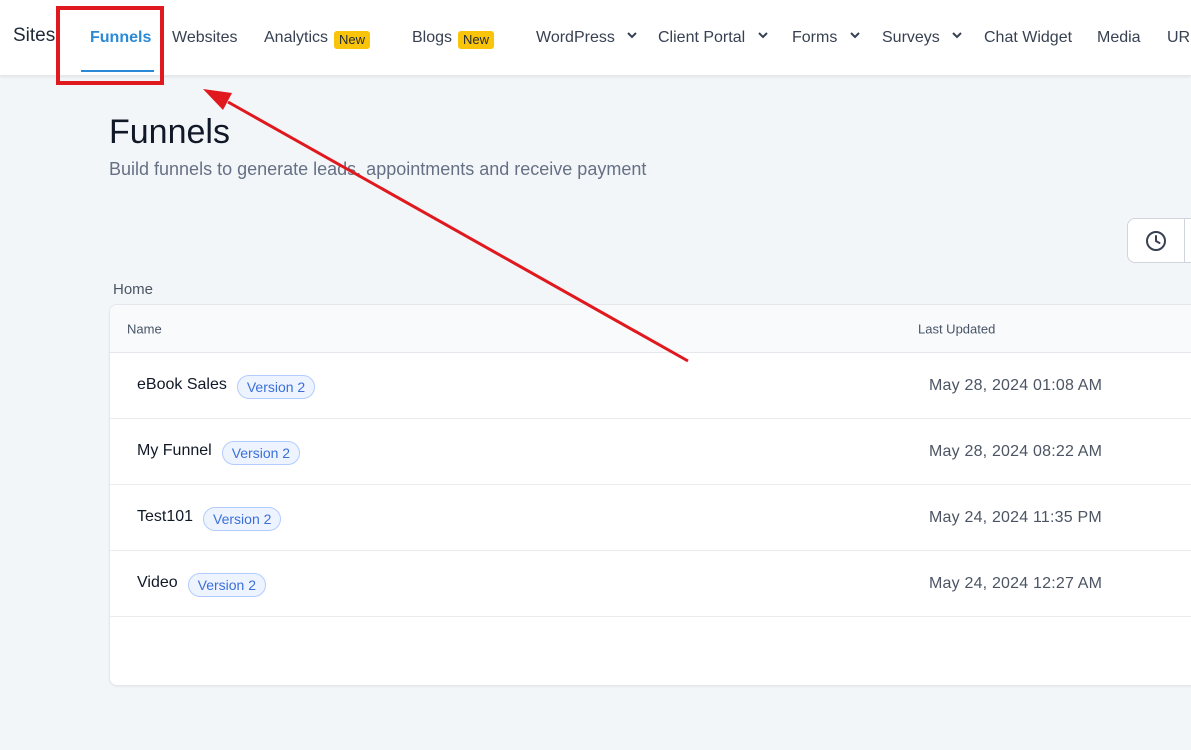 This screenshot has height=750, width=1191. I want to click on tab-forms-label: Forms, so click(815, 37).